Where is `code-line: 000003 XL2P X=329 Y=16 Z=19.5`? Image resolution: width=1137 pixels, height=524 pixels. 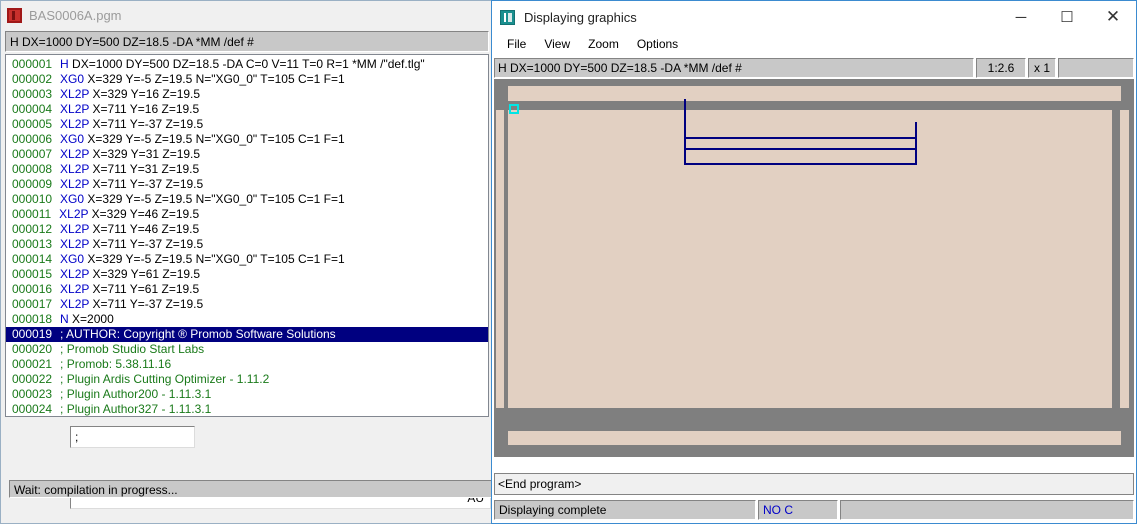 code-line: 000003 XL2P X=329 Y=16 Z=19.5 is located at coordinates (247, 94).